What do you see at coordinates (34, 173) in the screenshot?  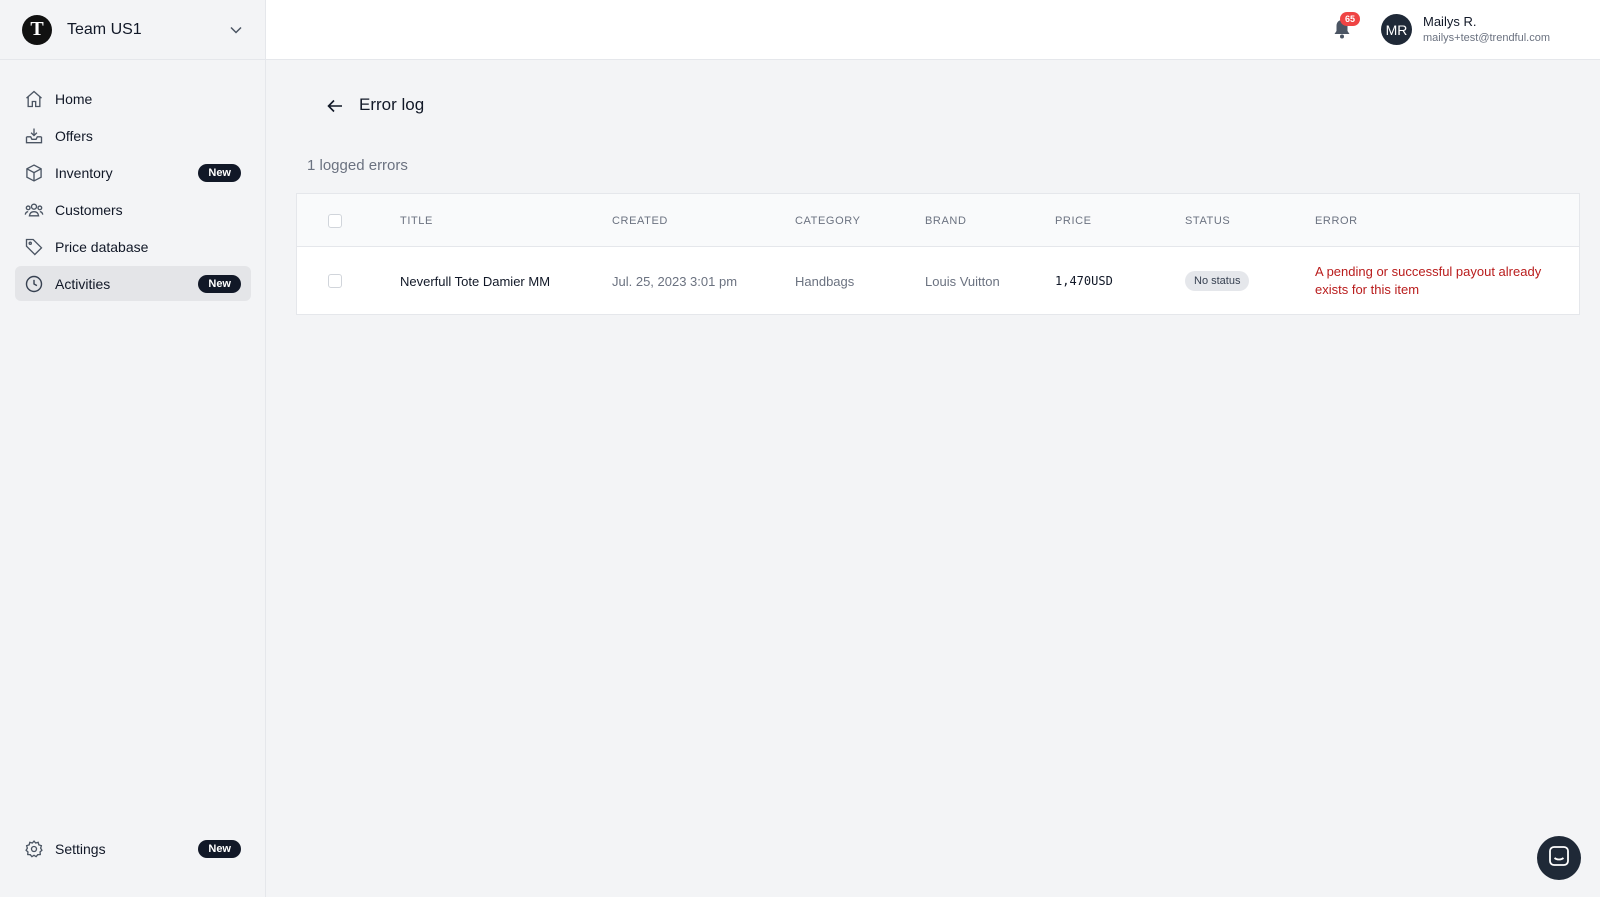 I see `cube-icon` at bounding box center [34, 173].